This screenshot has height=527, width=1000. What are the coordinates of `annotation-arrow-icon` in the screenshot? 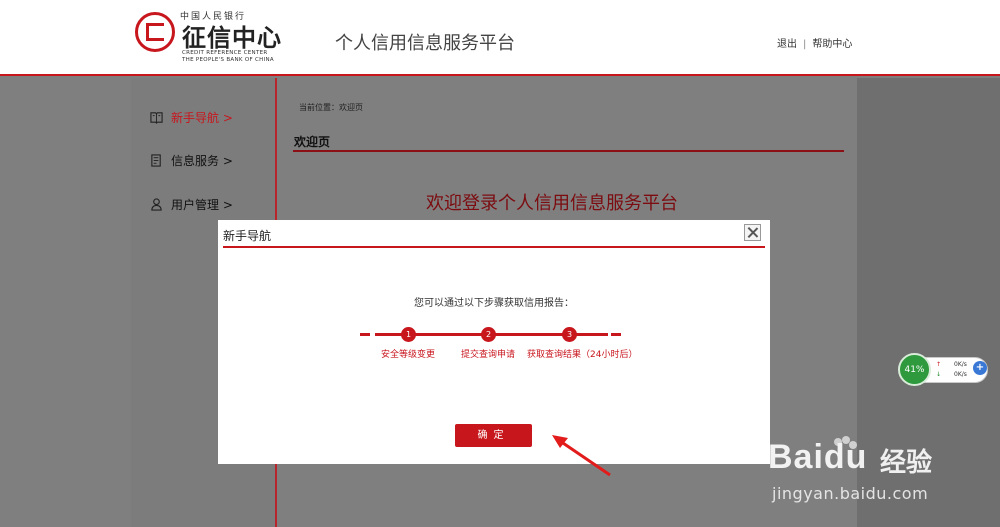 It's located at (581, 456).